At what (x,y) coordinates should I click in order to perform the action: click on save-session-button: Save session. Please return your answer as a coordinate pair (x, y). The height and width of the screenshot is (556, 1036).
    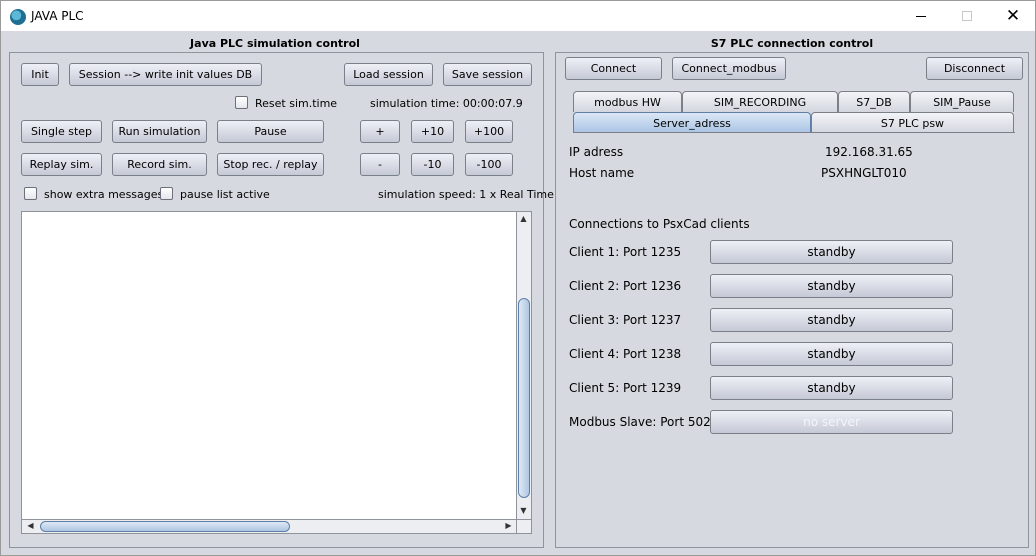
    Looking at the image, I should click on (487, 74).